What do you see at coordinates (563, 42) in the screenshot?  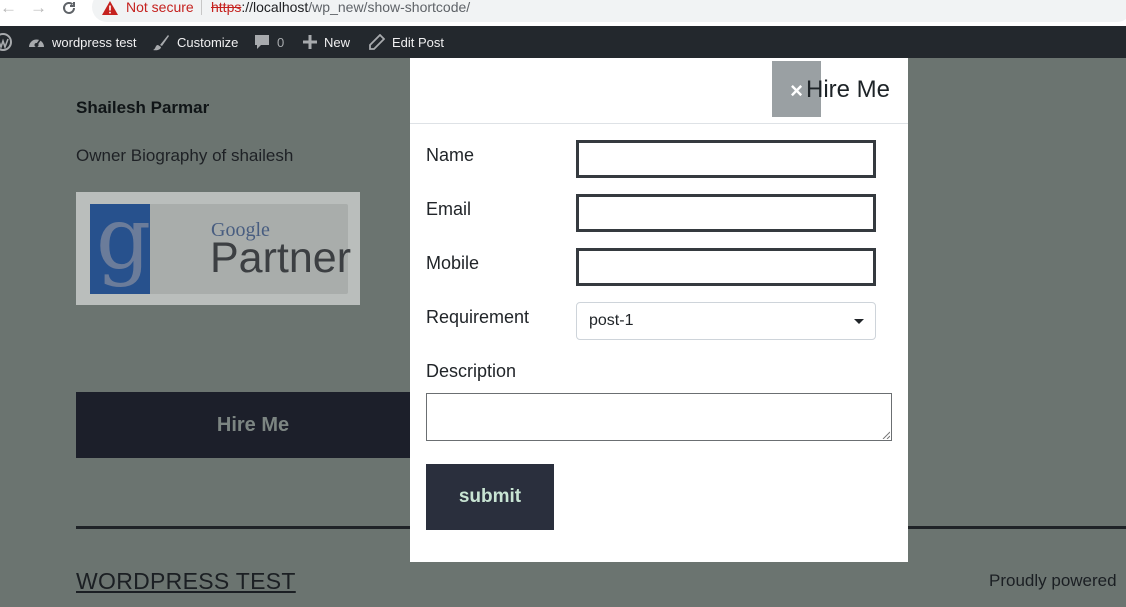 I see `wp-admin-bar: wordpress test Customize 0 New Edit Post` at bounding box center [563, 42].